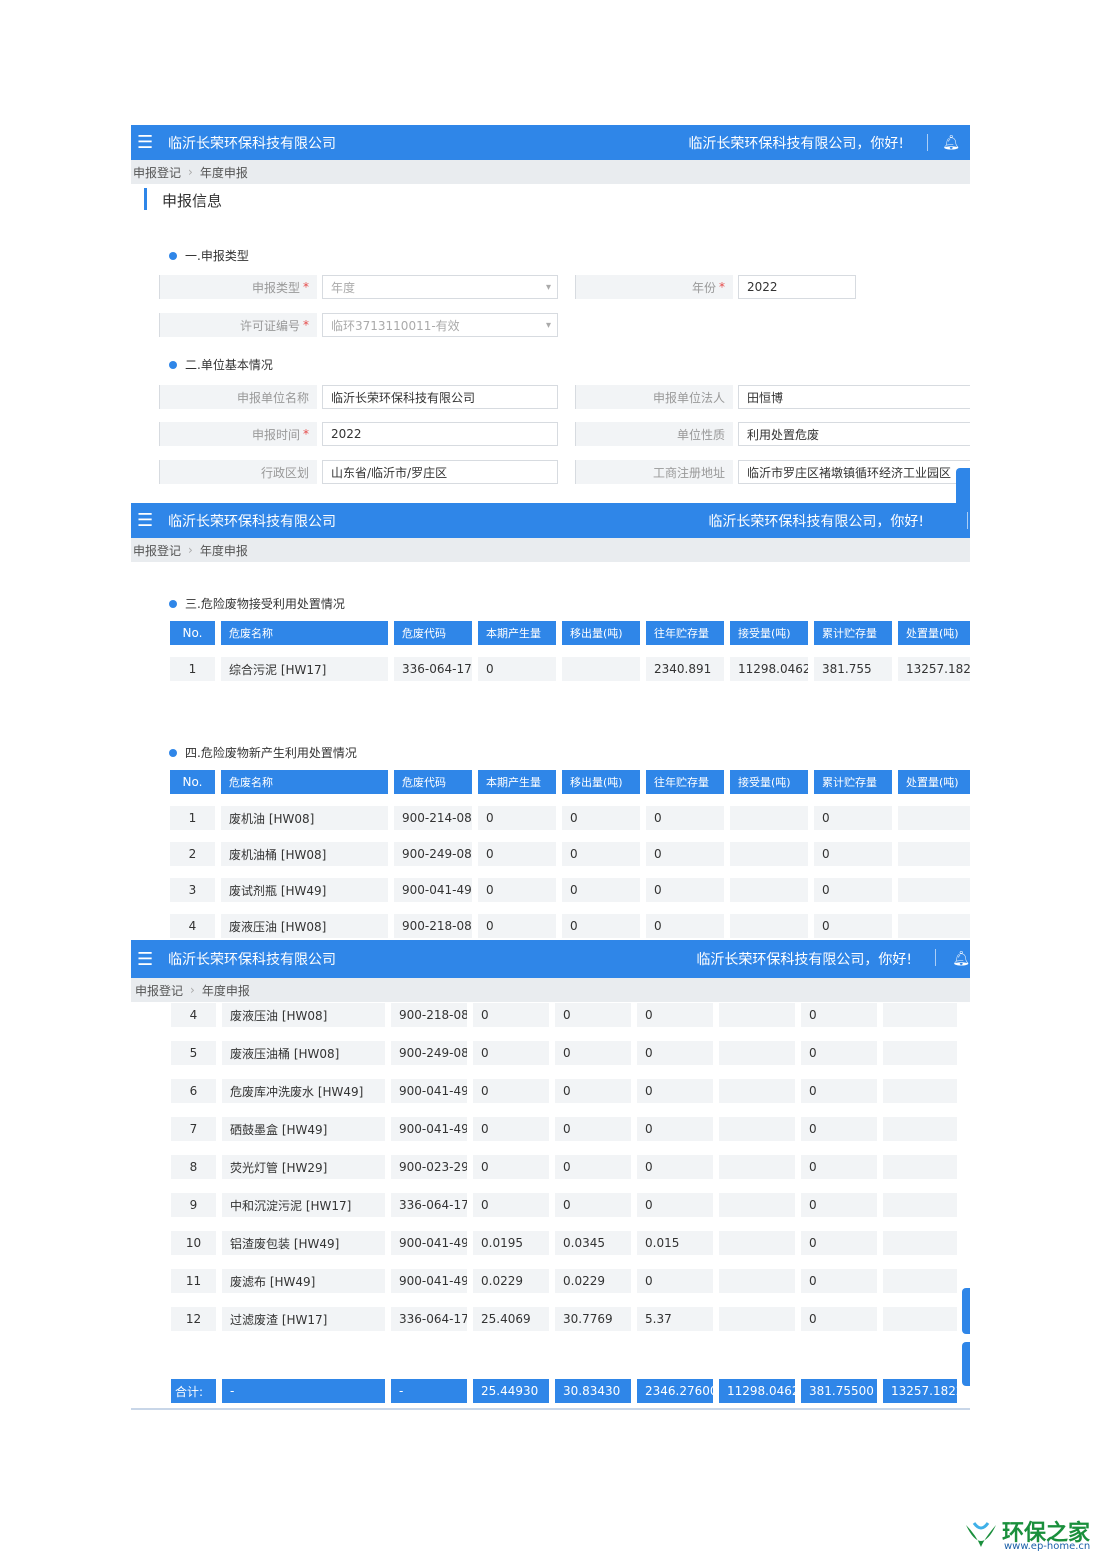  Describe the element at coordinates (981, 1534) in the screenshot. I see `leaf-logo-icon` at that location.